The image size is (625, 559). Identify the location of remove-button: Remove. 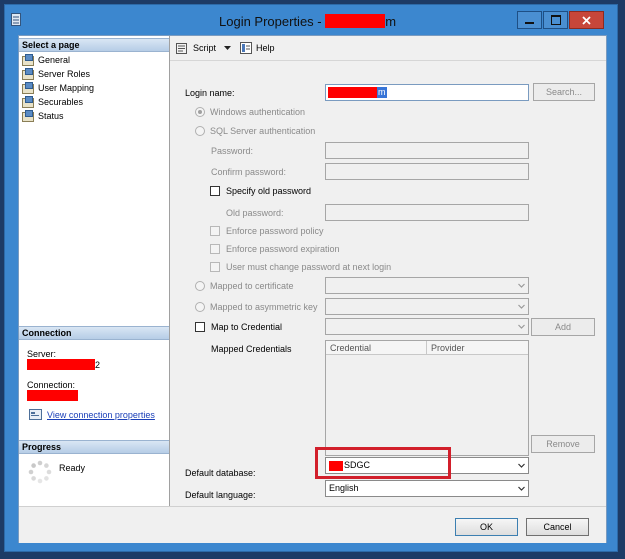
(563, 444).